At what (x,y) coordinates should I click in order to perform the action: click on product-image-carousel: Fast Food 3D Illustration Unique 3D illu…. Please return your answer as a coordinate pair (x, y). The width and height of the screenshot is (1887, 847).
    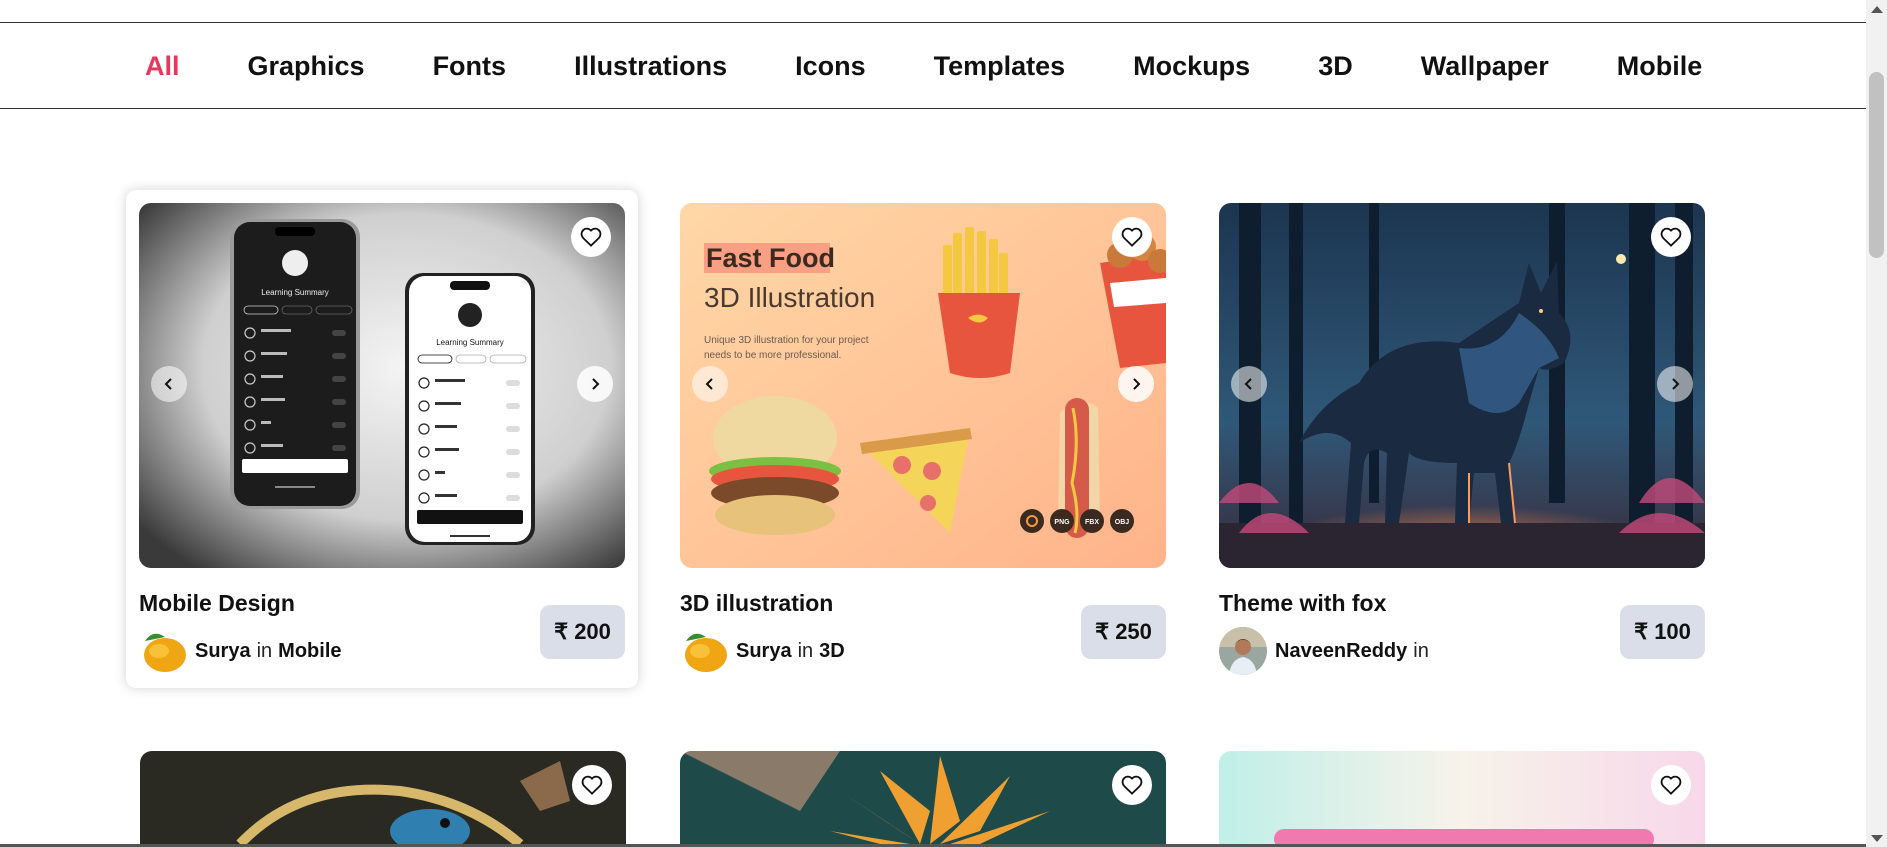
    Looking at the image, I should click on (923, 385).